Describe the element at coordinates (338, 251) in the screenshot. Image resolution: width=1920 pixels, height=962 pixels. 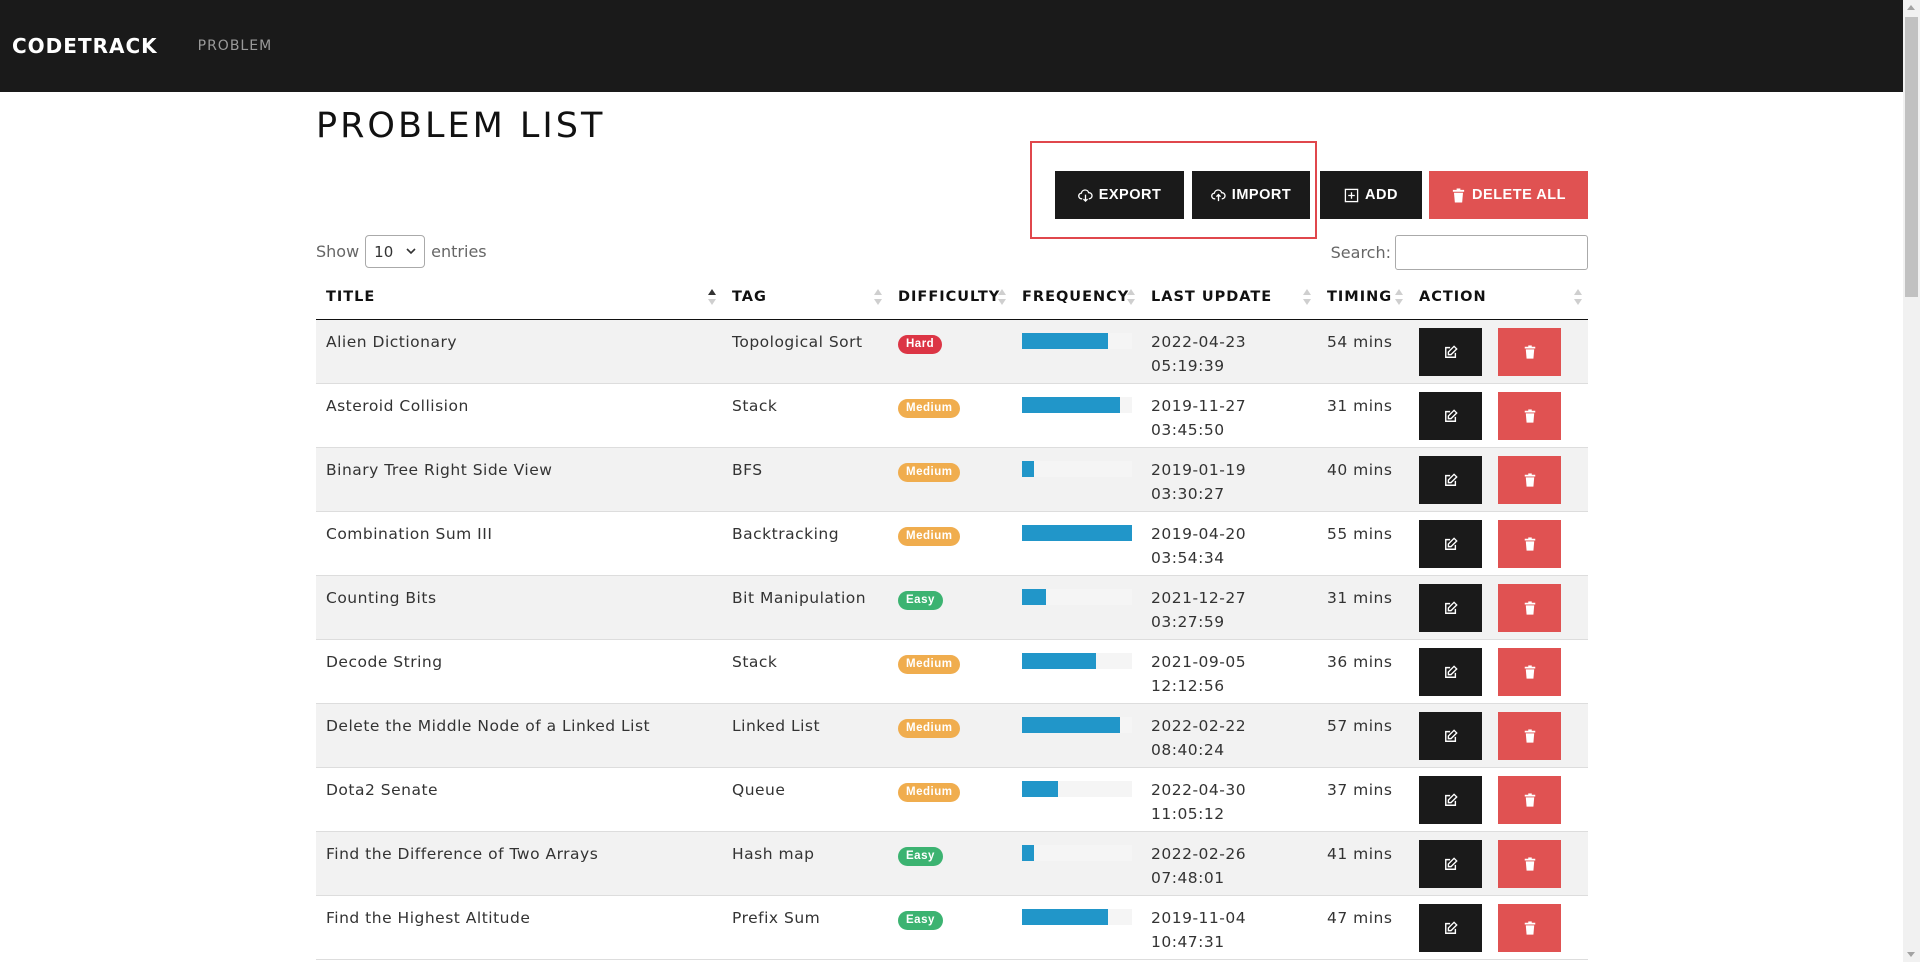
I see `show-label: Show` at that location.